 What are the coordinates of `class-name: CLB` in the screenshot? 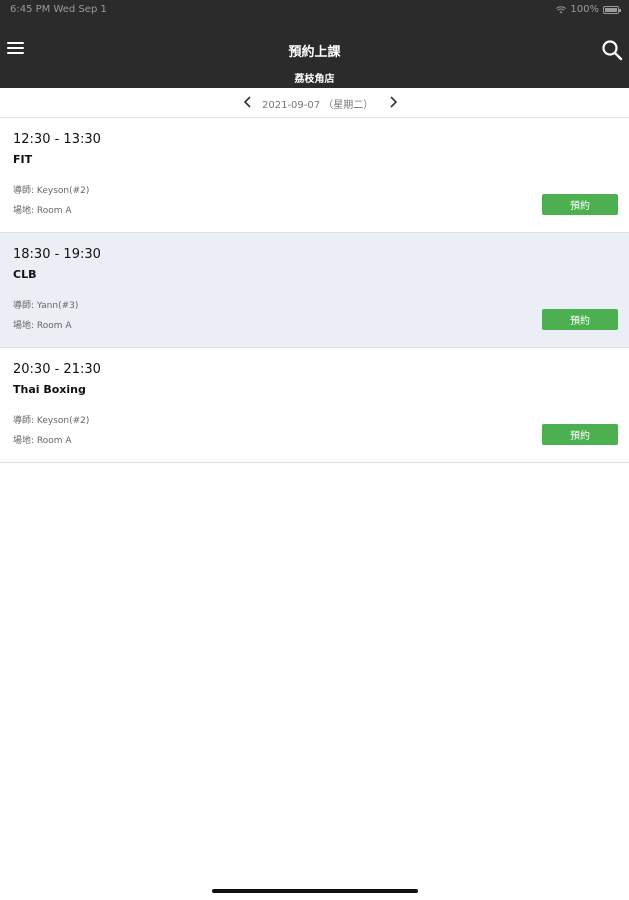 It's located at (25, 274).